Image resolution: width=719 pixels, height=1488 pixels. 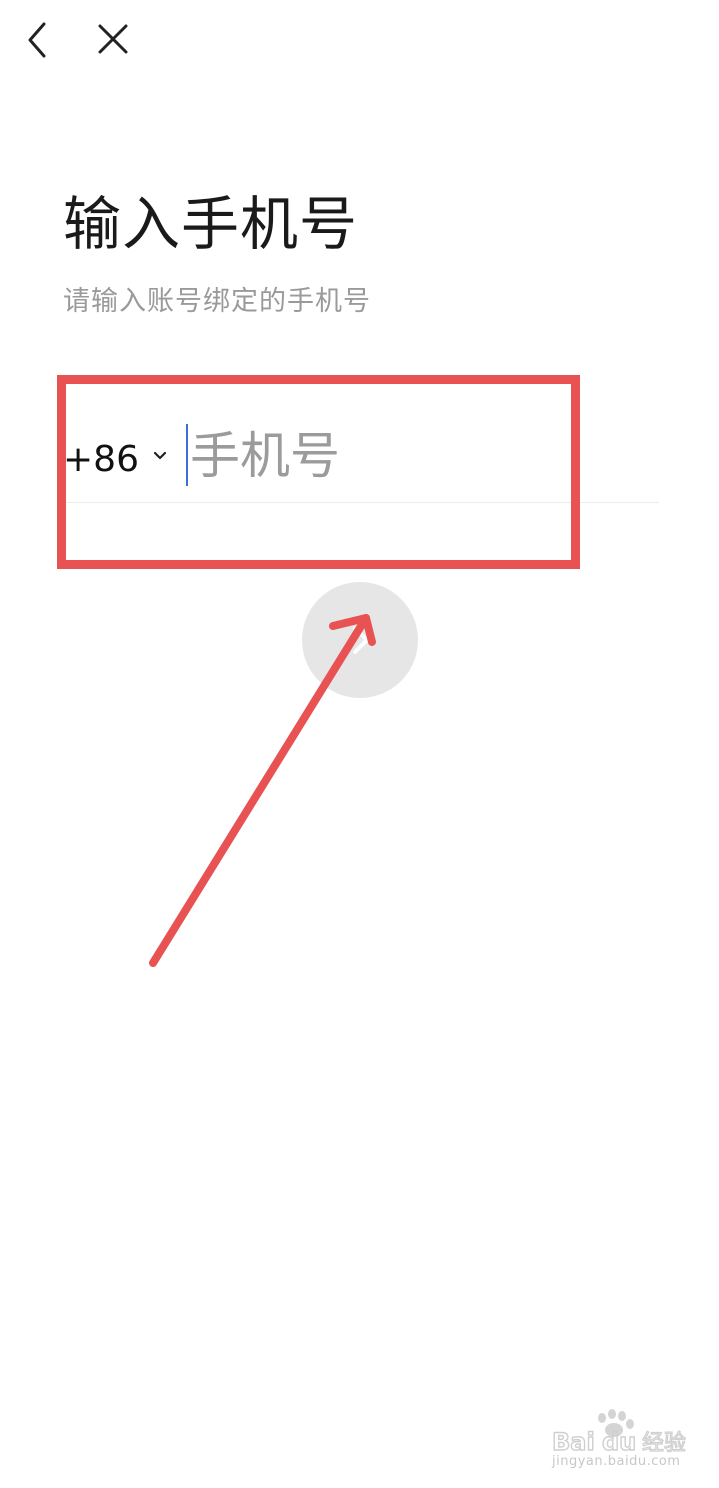 I want to click on chevron-left-icon, so click(x=37, y=40).